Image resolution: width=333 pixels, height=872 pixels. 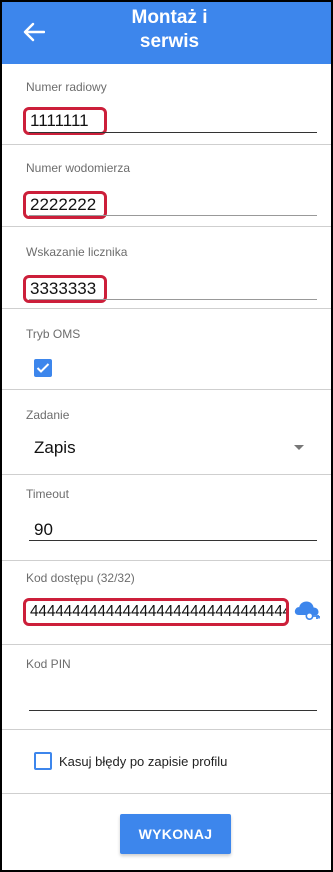 What do you see at coordinates (166, 349) in the screenshot?
I see `oms-mode-section: Tryb OMS` at bounding box center [166, 349].